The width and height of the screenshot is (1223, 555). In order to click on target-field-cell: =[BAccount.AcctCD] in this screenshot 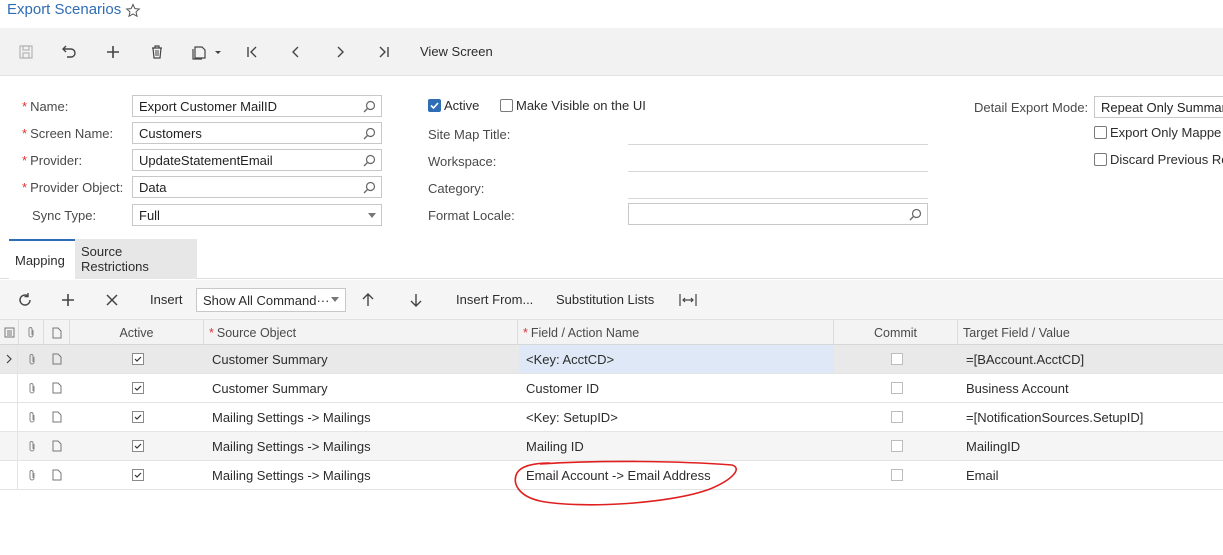, I will do `click(1025, 359)`.